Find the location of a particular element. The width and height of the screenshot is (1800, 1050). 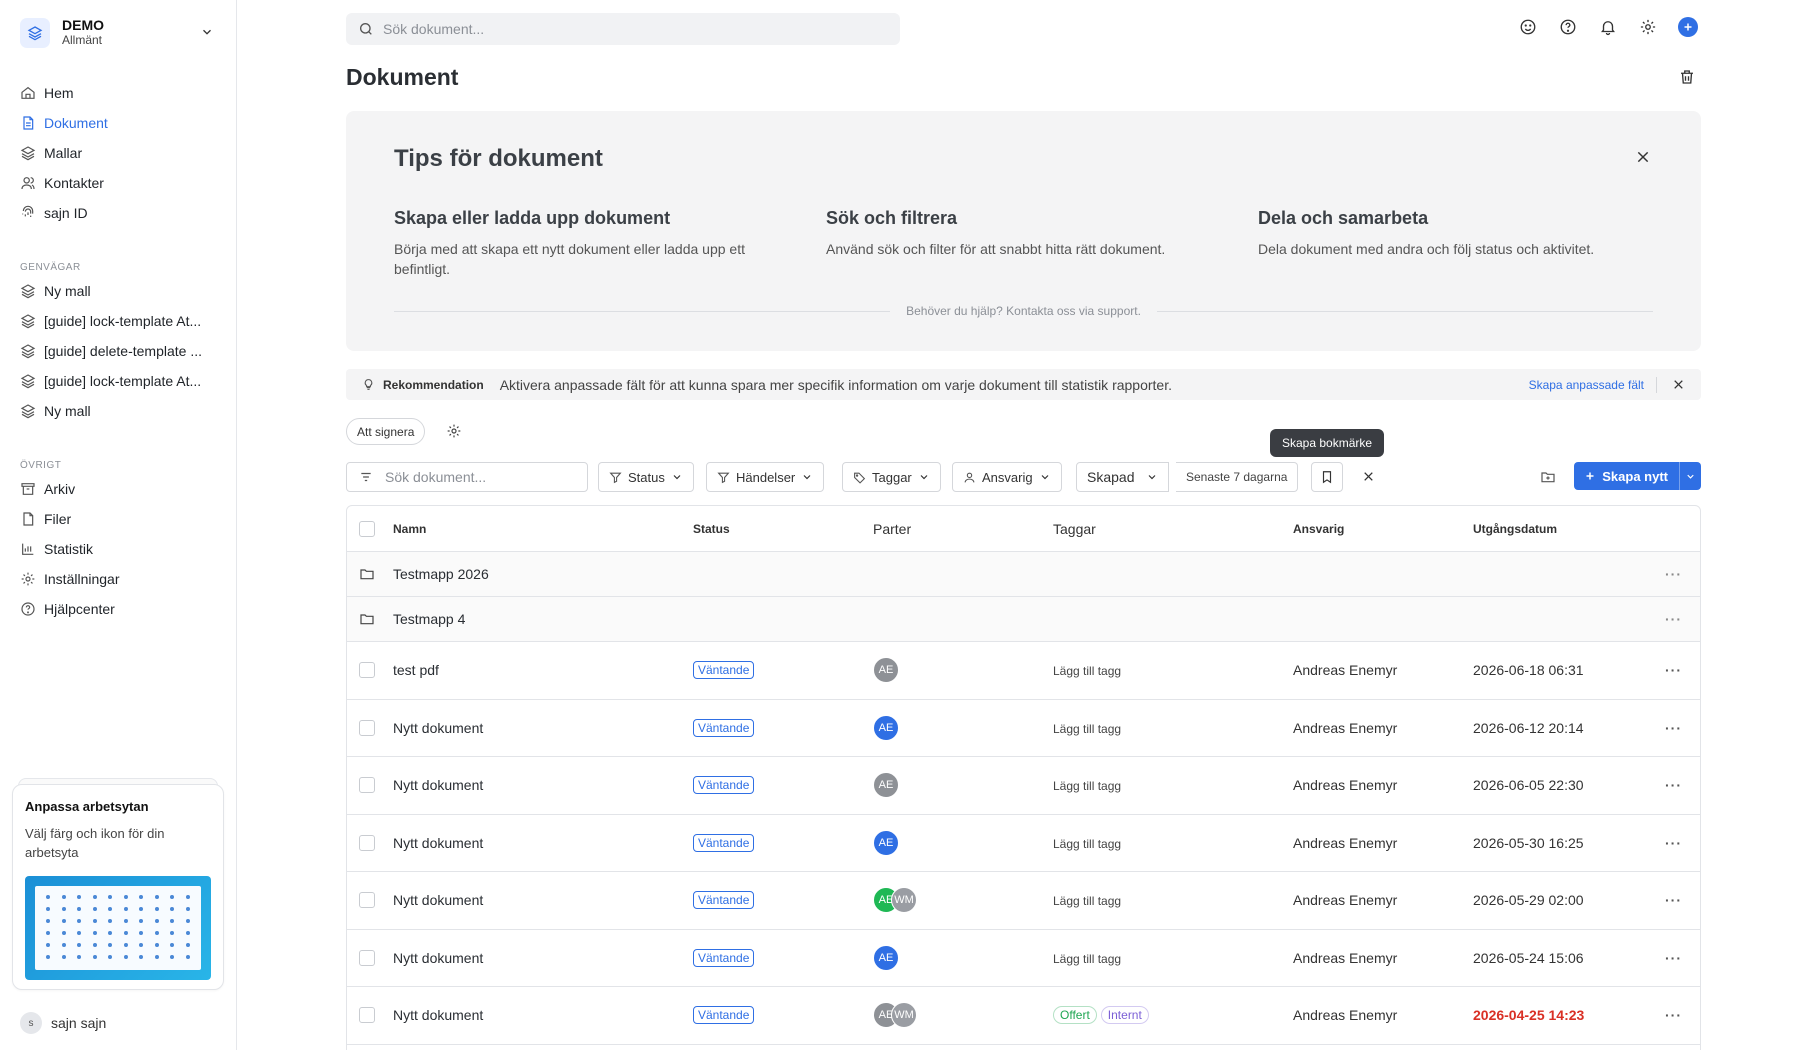

created-date-select: Skapad is located at coordinates (1123, 477).